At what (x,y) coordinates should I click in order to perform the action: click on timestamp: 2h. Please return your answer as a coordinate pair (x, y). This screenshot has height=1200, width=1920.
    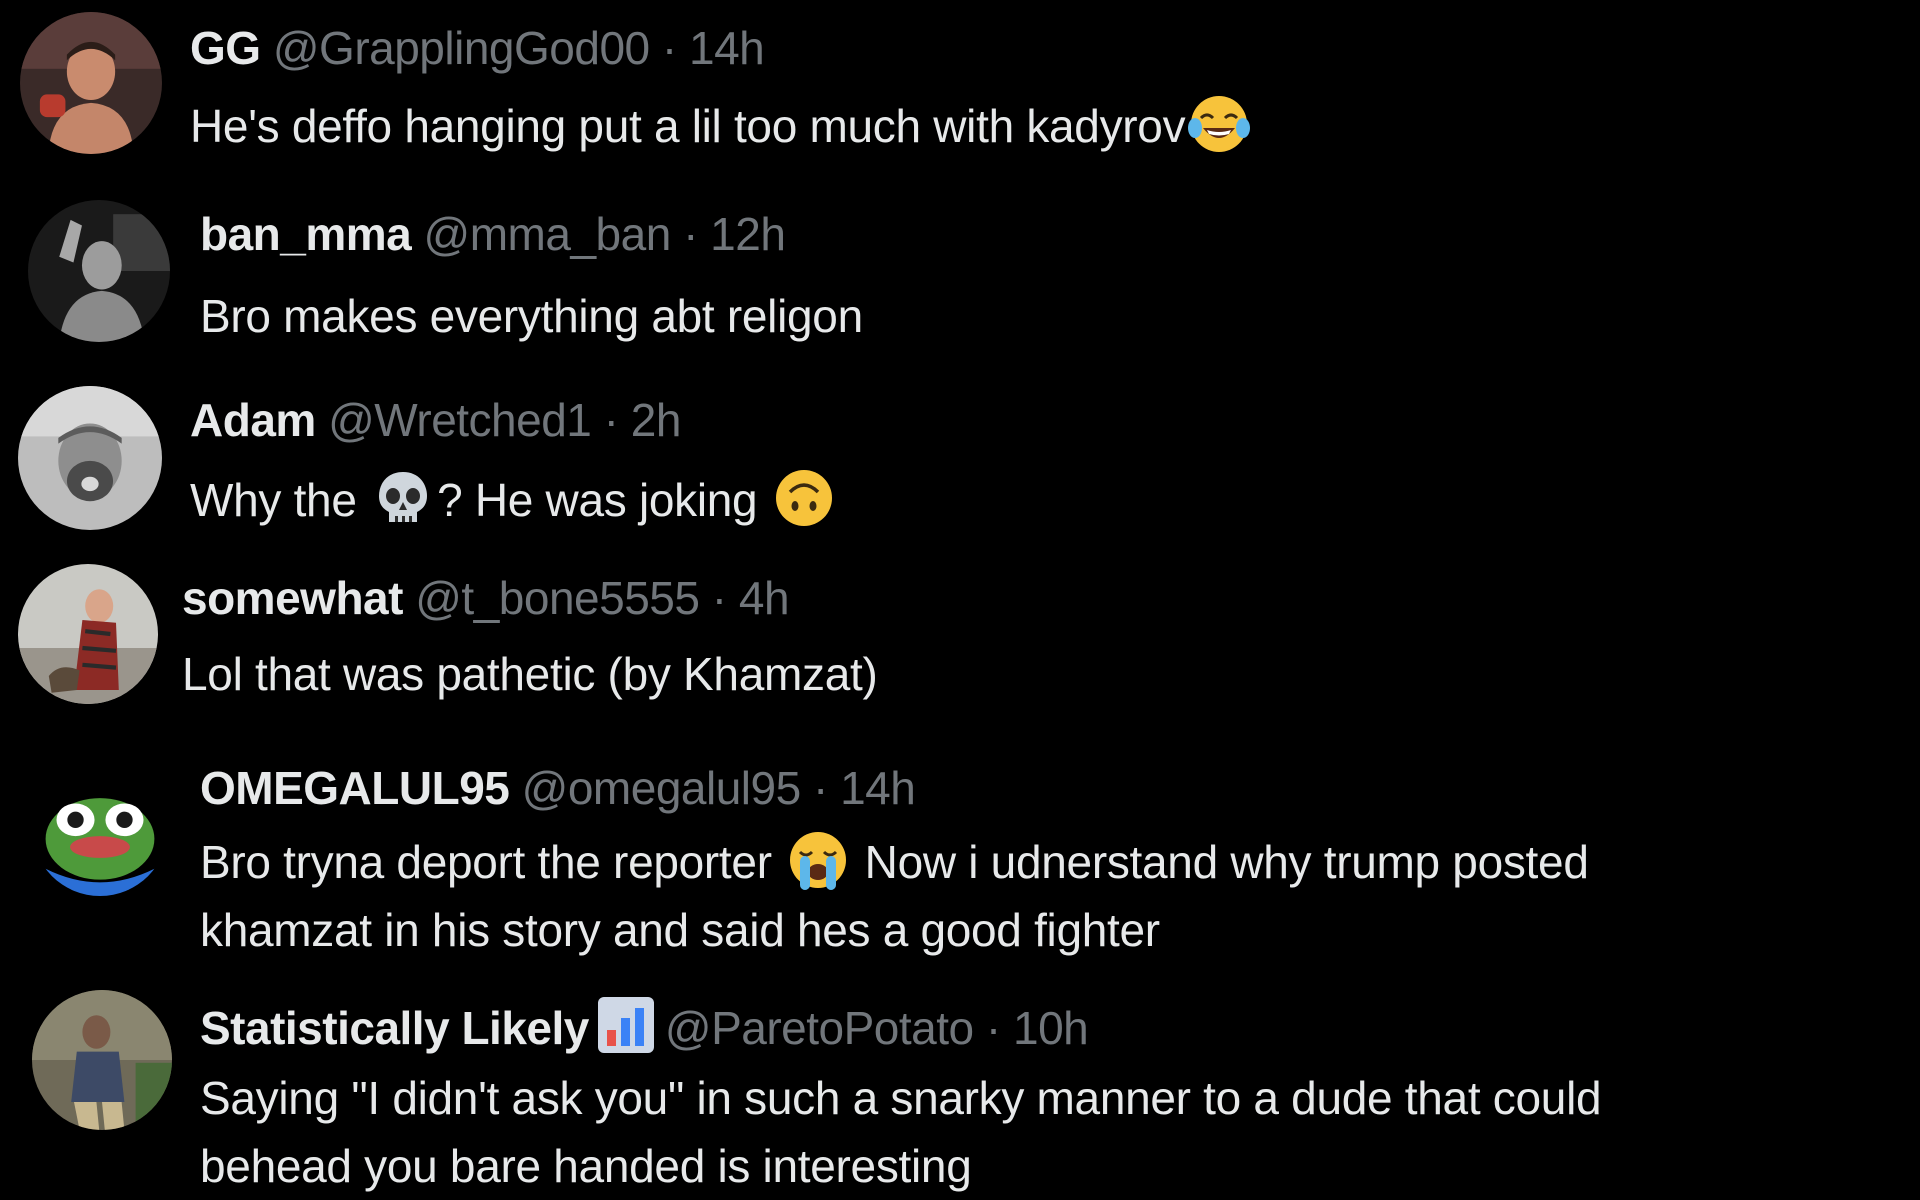
    Looking at the image, I should click on (656, 420).